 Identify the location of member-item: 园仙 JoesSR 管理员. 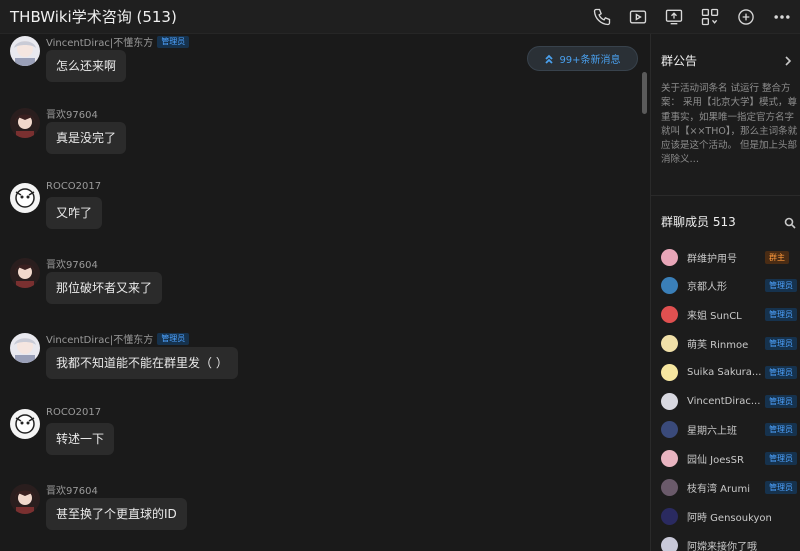
(730, 459).